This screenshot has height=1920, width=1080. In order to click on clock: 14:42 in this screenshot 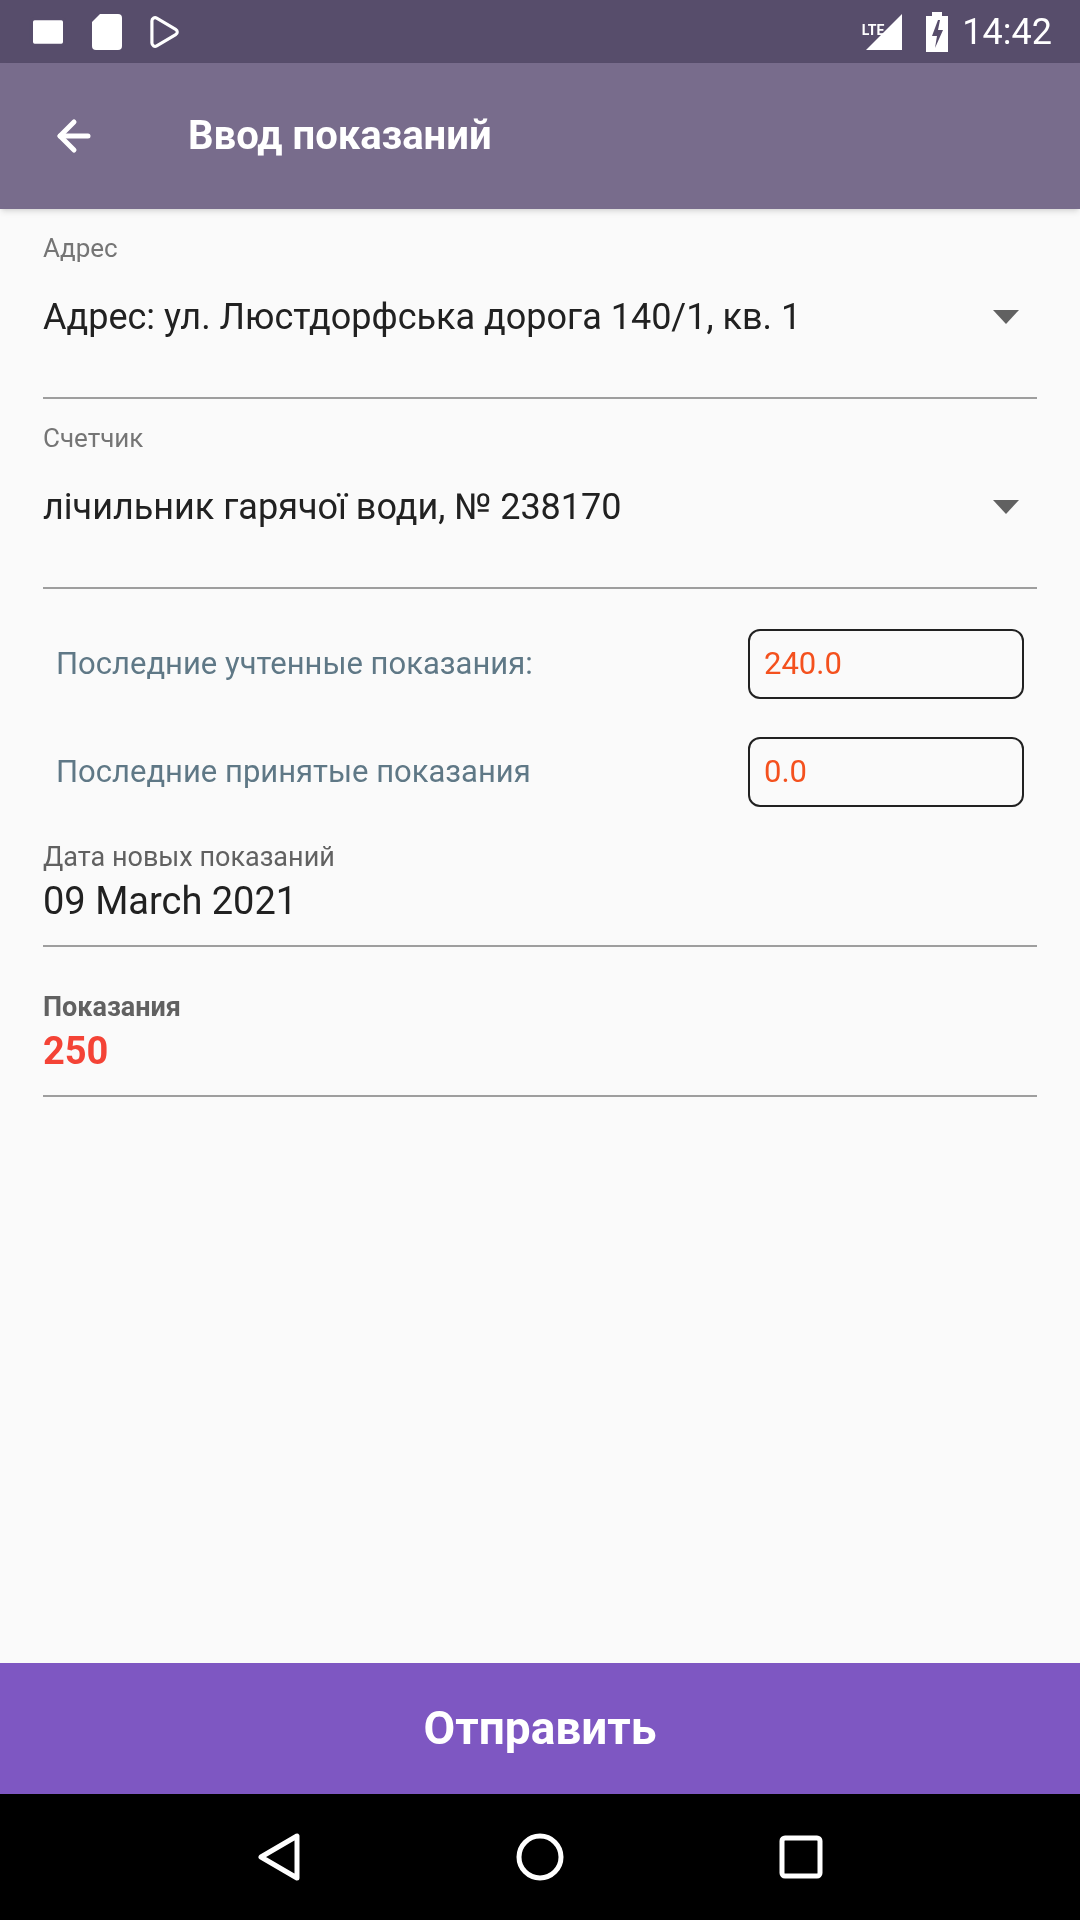, I will do `click(1007, 32)`.